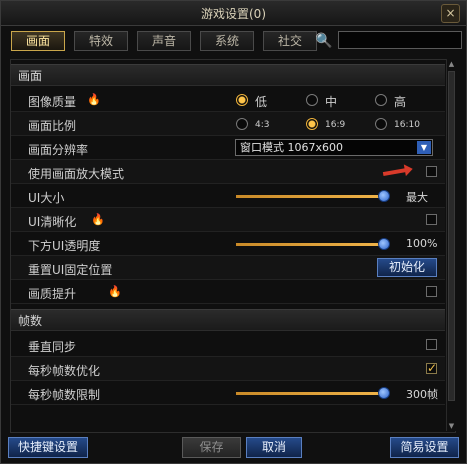  What do you see at coordinates (331, 102) in the screenshot?
I see `quality-mid-label: 中` at bounding box center [331, 102].